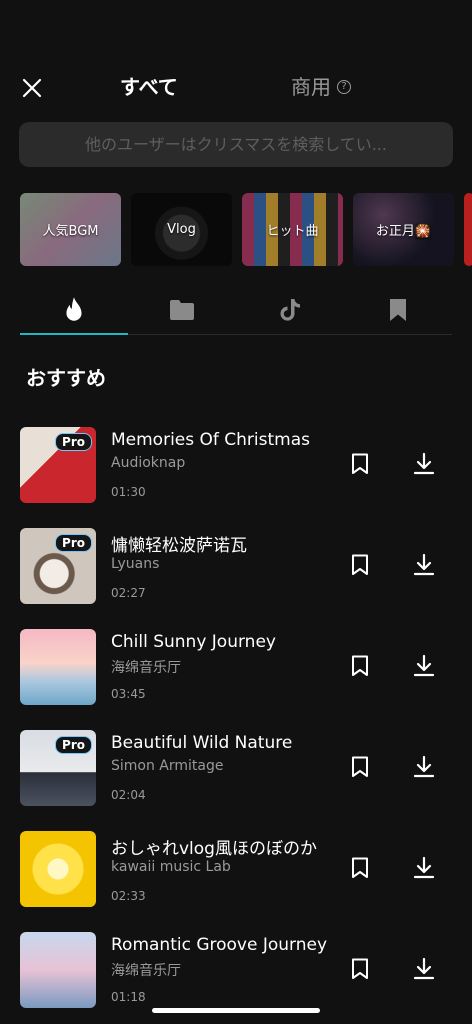 This screenshot has height=1024, width=472. I want to click on category-card-popular-bgm: 人気BGM, so click(70, 229).